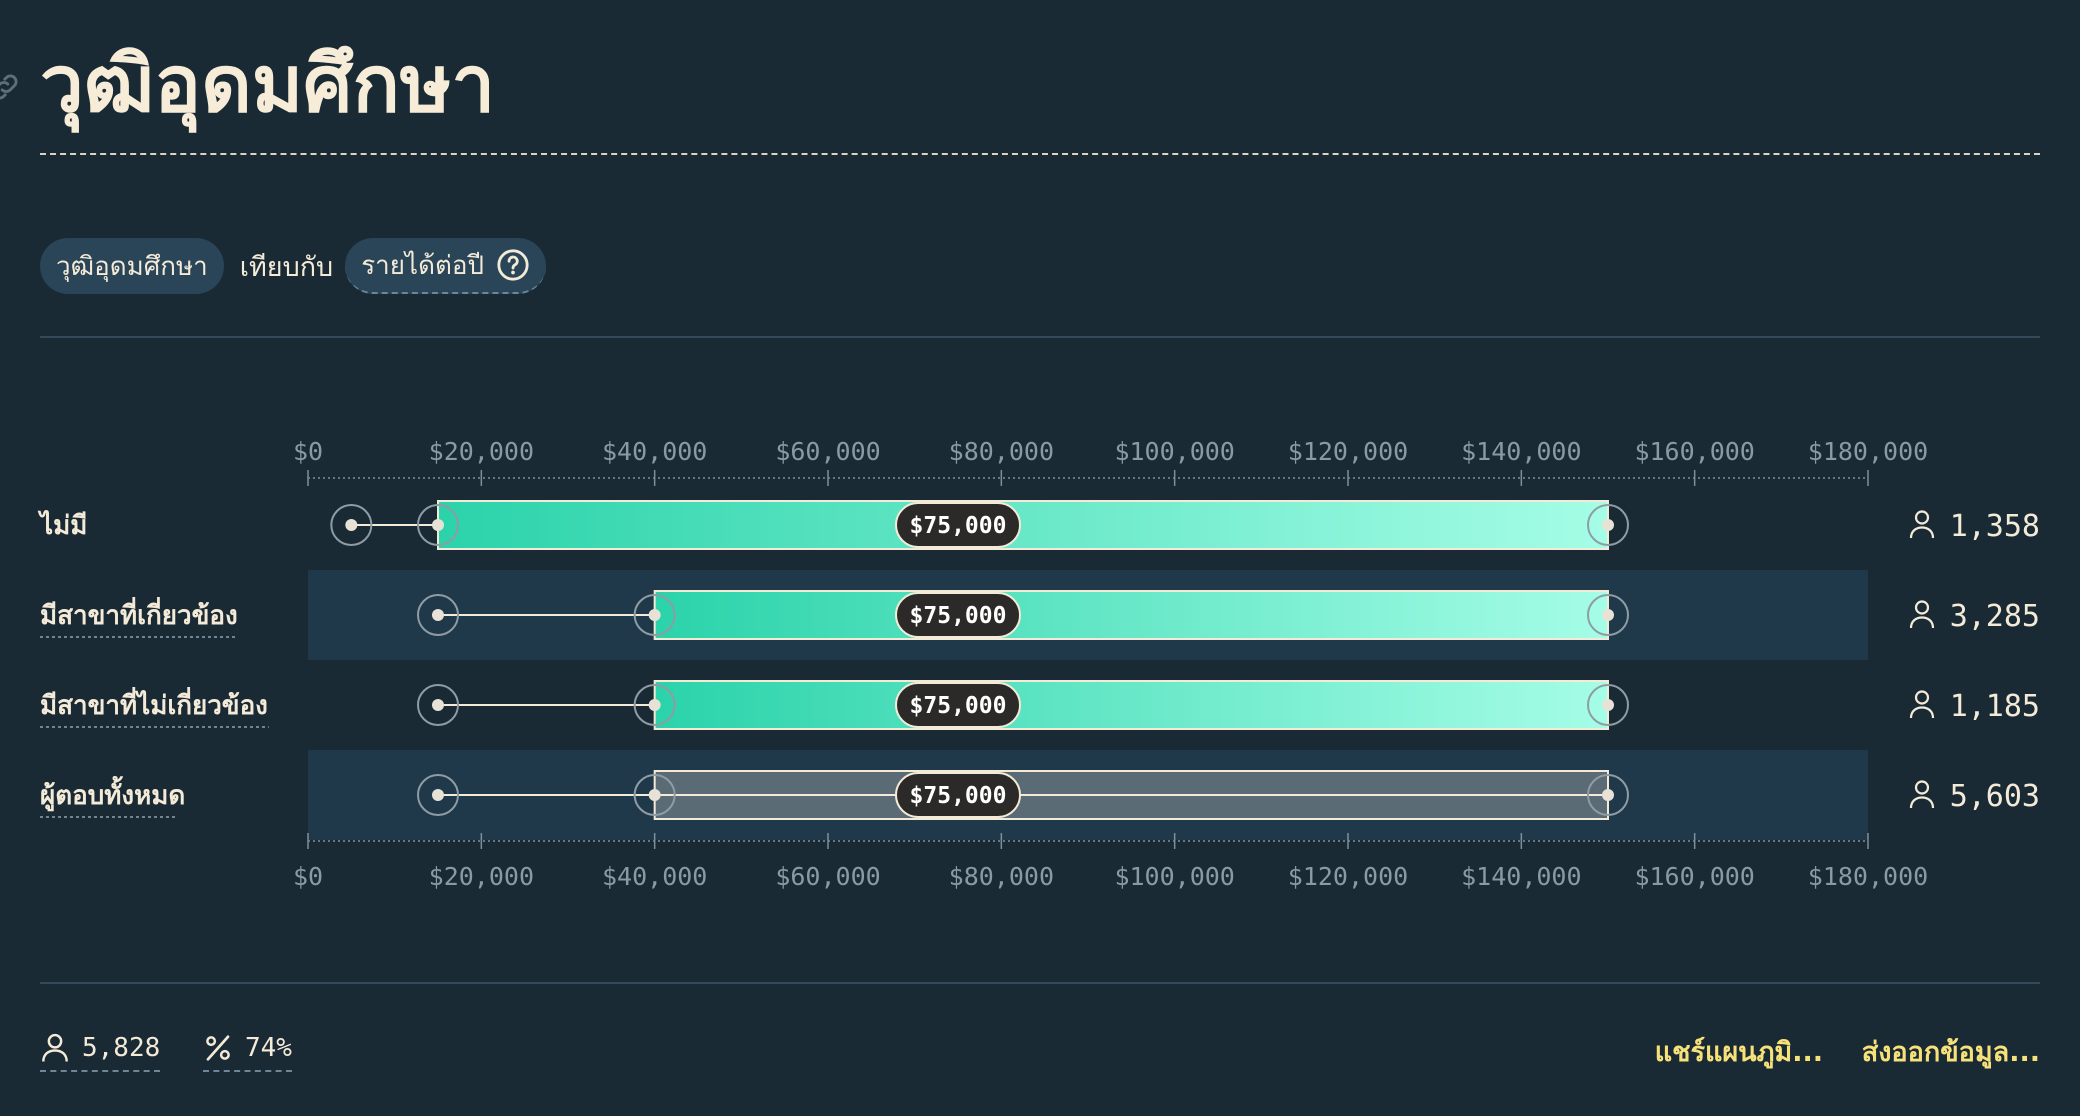 Image resolution: width=2080 pixels, height=1116 pixels. Describe the element at coordinates (121, 1048) in the screenshot. I see `respondents-count: 5,828` at that location.